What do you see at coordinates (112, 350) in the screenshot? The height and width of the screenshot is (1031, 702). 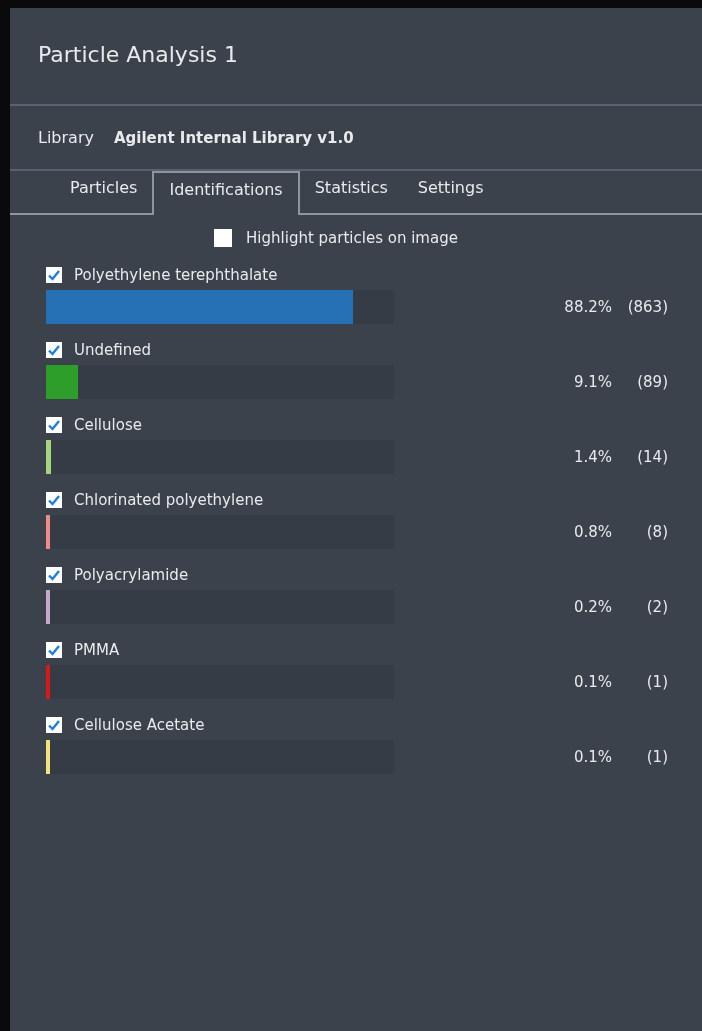 I see `material-name: Undefined` at bounding box center [112, 350].